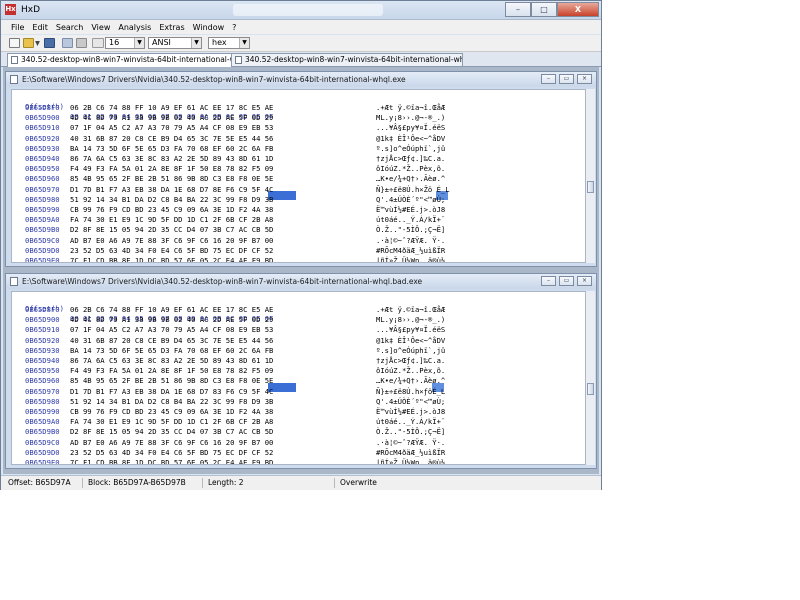 Image resolution: width=800 pixels, height=600 pixels. What do you see at coordinates (234, 27) in the screenshot?
I see `menu-help: ?` at bounding box center [234, 27].